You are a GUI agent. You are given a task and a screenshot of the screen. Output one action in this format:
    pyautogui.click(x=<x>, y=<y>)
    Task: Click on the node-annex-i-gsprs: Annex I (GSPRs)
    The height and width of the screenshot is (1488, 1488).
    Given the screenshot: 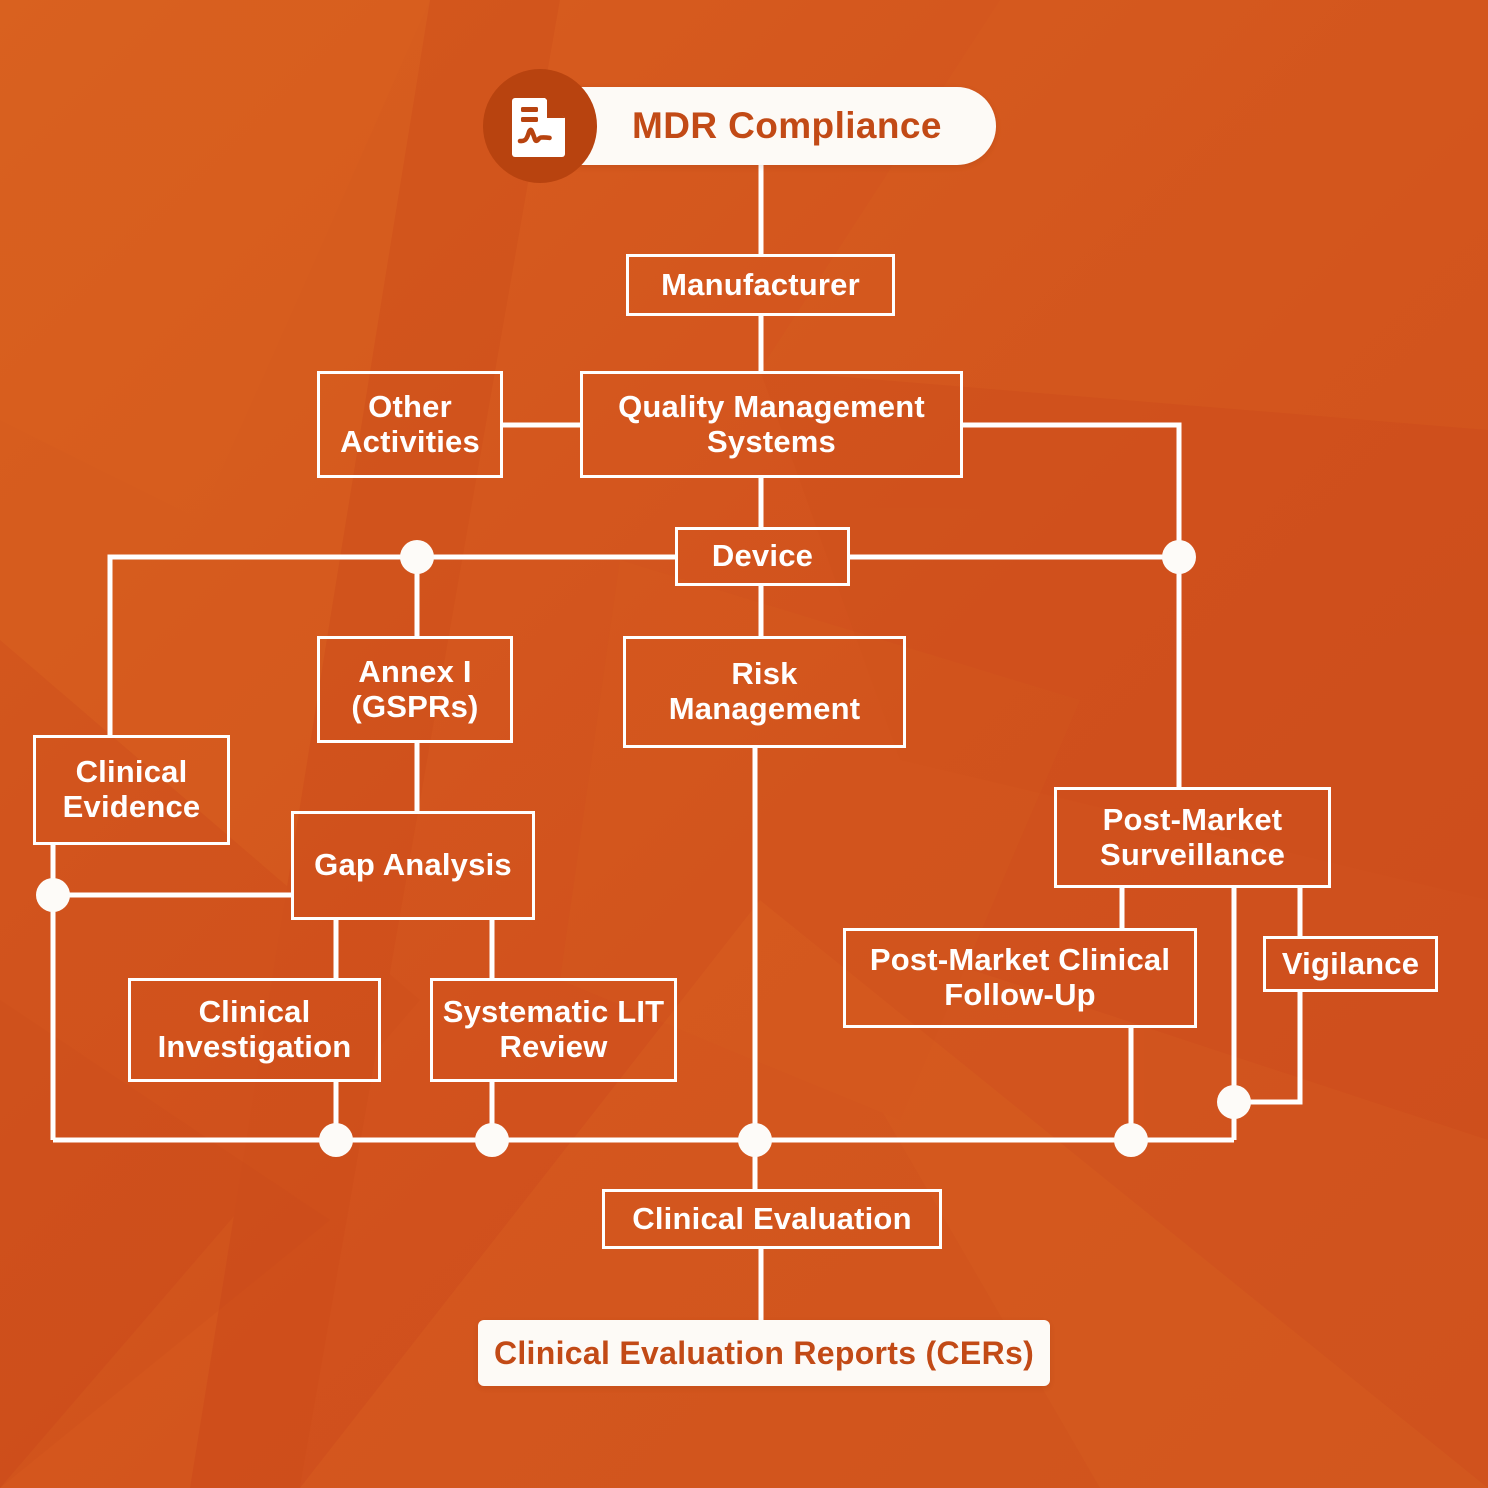 What is the action you would take?
    pyautogui.click(x=415, y=689)
    